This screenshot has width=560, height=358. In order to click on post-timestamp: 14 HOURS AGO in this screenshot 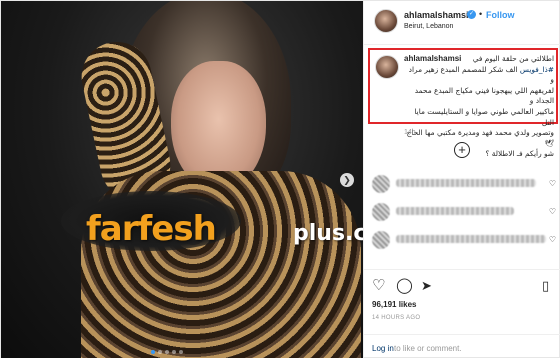, I will do `click(396, 318)`.